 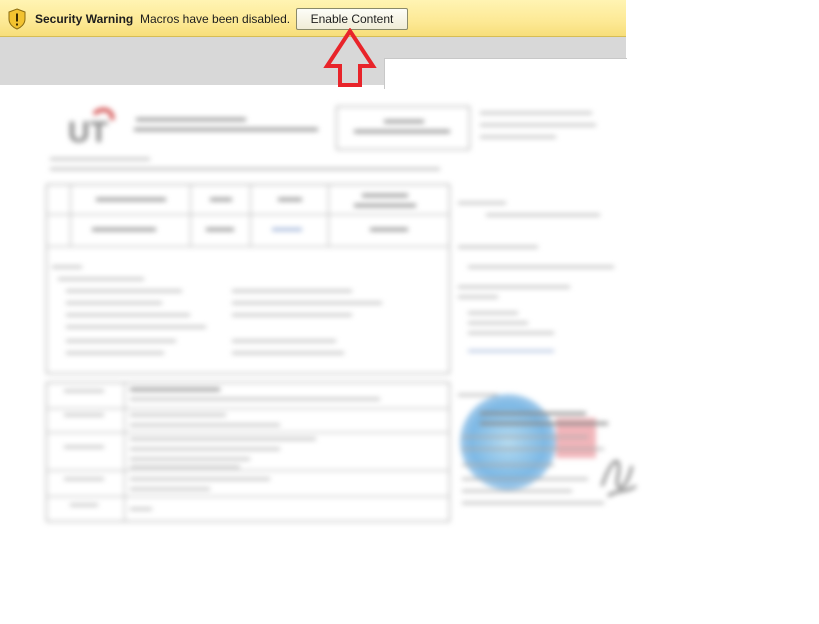 I want to click on signature, so click(x=619, y=478).